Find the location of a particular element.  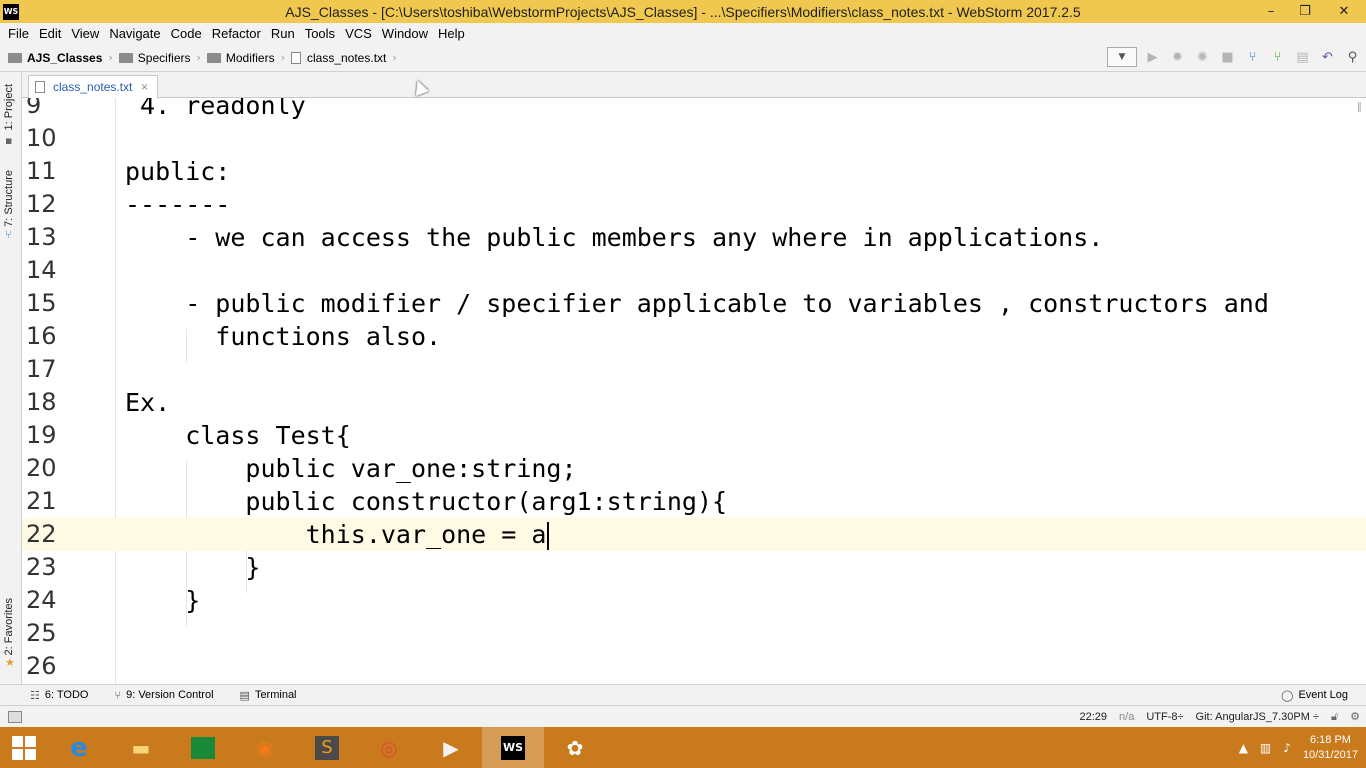

coverage-icon: ✺ is located at coordinates (1202, 57).